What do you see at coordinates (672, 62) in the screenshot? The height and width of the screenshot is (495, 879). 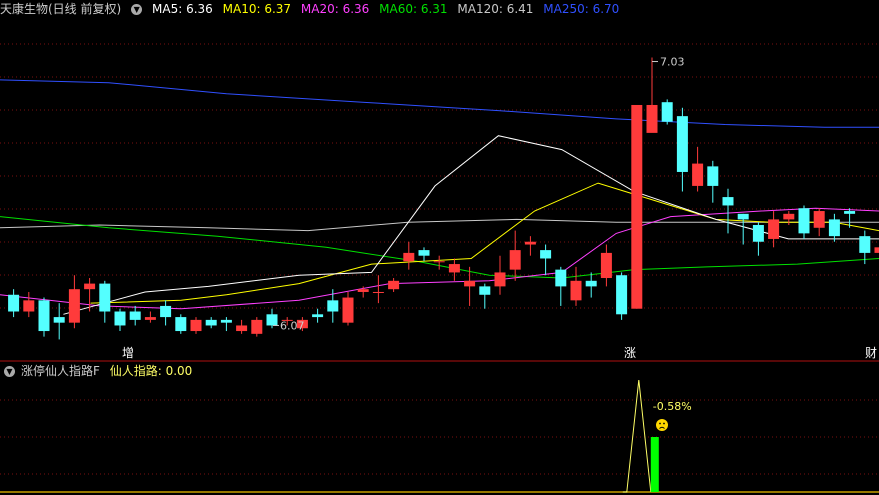 I see `high-price-annotation: 7.03` at bounding box center [672, 62].